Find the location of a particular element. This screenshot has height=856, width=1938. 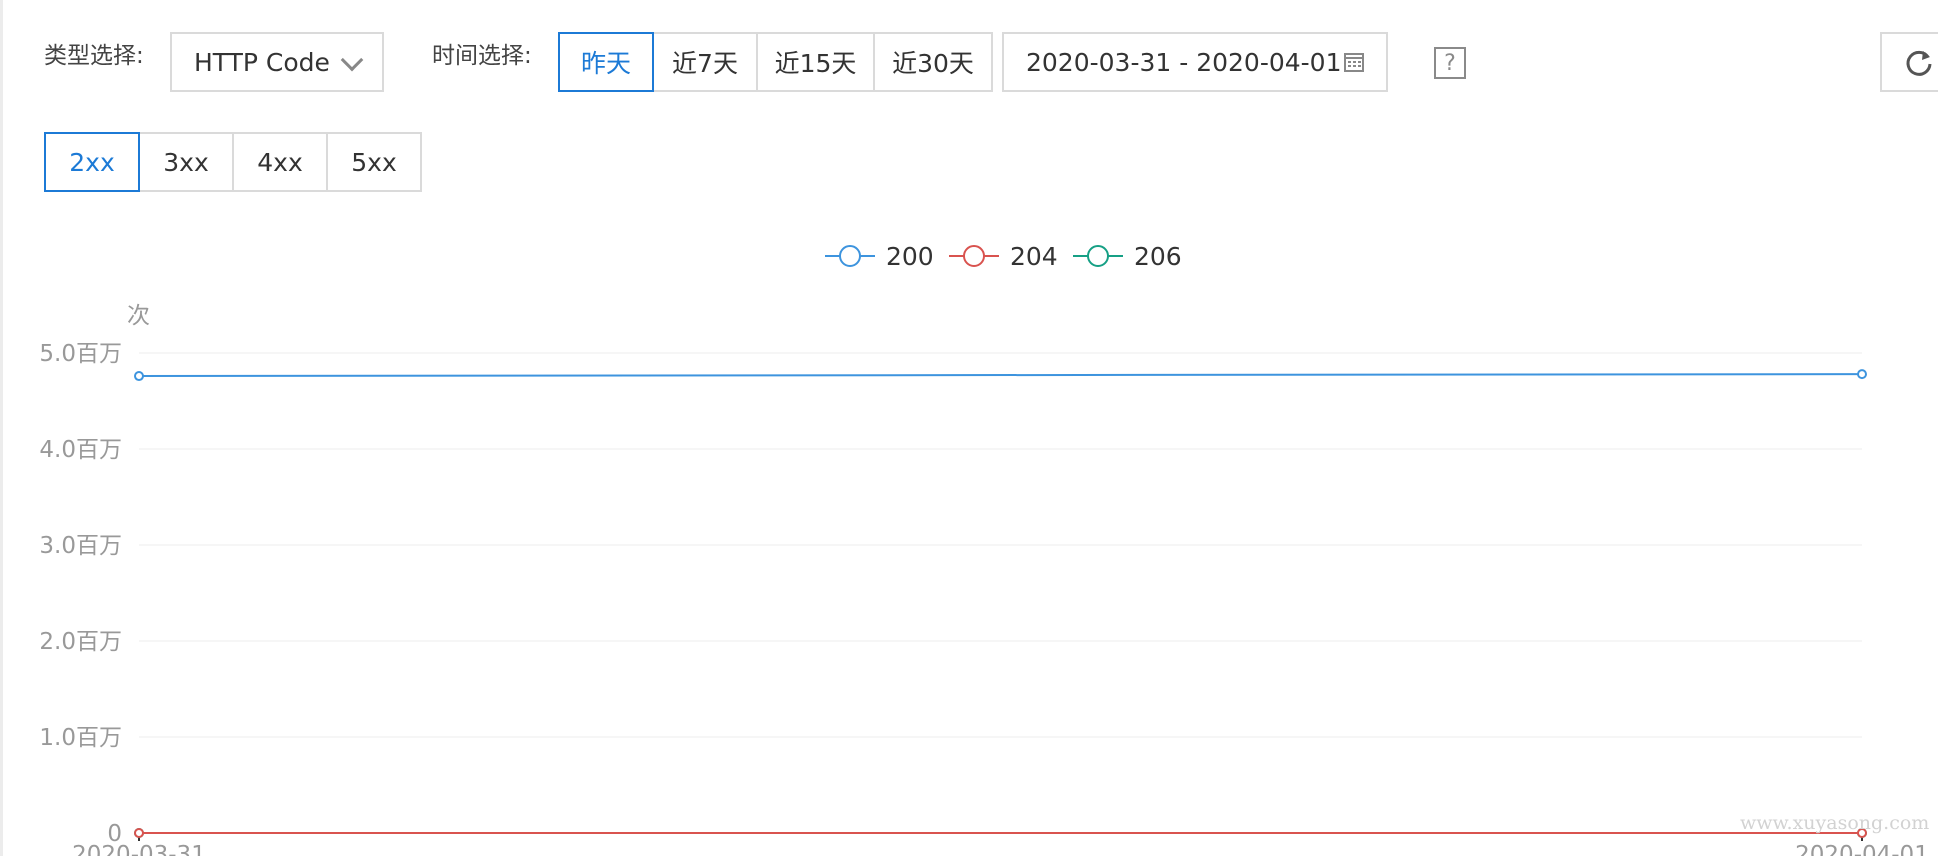

x-tick-label: 2020-03-31 is located at coordinates (139, 849).